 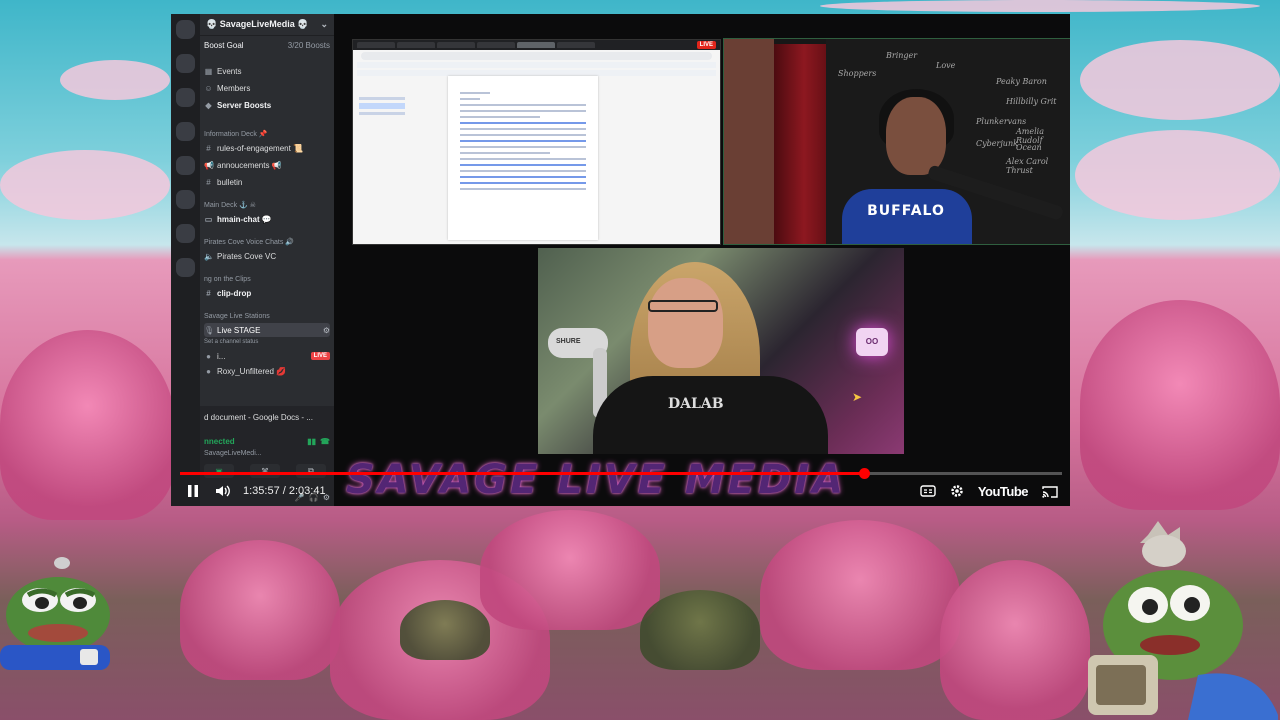 What do you see at coordinates (568, 341) in the screenshot?
I see `microphone-brand: SHURE` at bounding box center [568, 341].